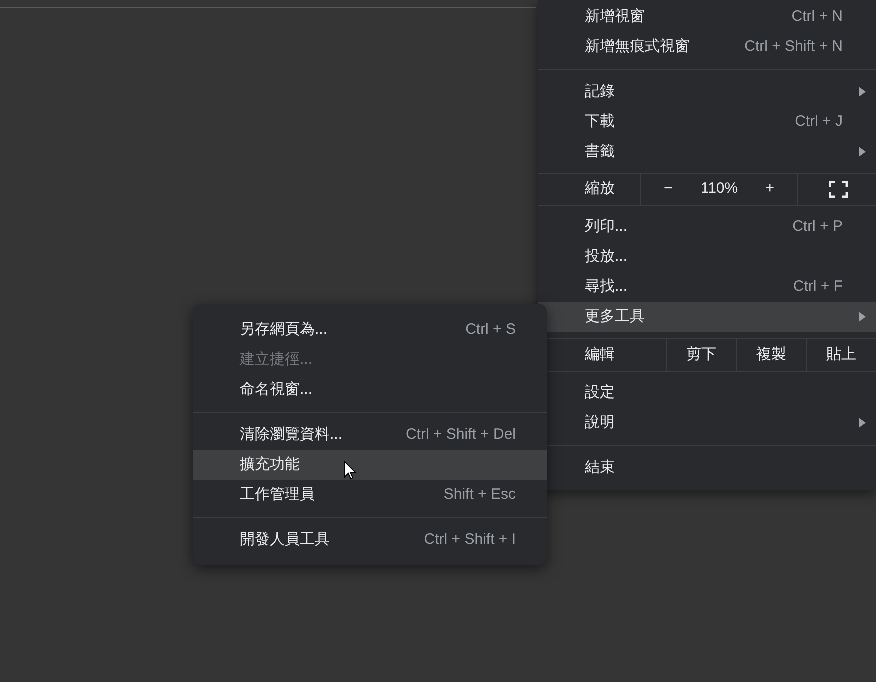 The image size is (876, 682). Describe the element at coordinates (838, 189) in the screenshot. I see `fullscreen-icon` at that location.